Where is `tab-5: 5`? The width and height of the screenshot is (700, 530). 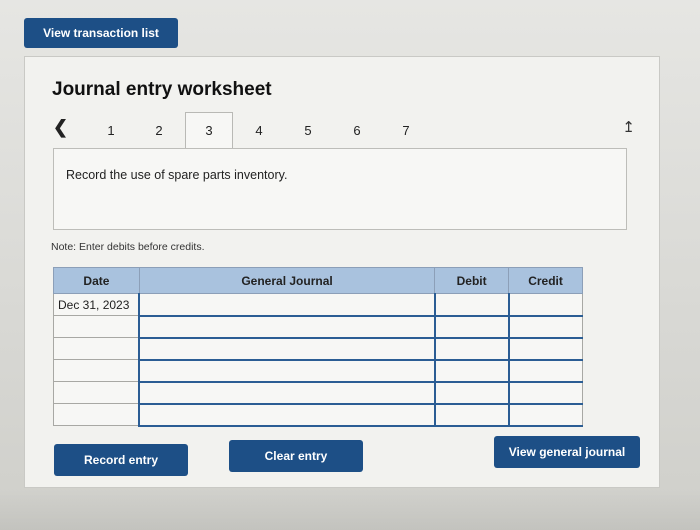
tab-5: 5 is located at coordinates (308, 130).